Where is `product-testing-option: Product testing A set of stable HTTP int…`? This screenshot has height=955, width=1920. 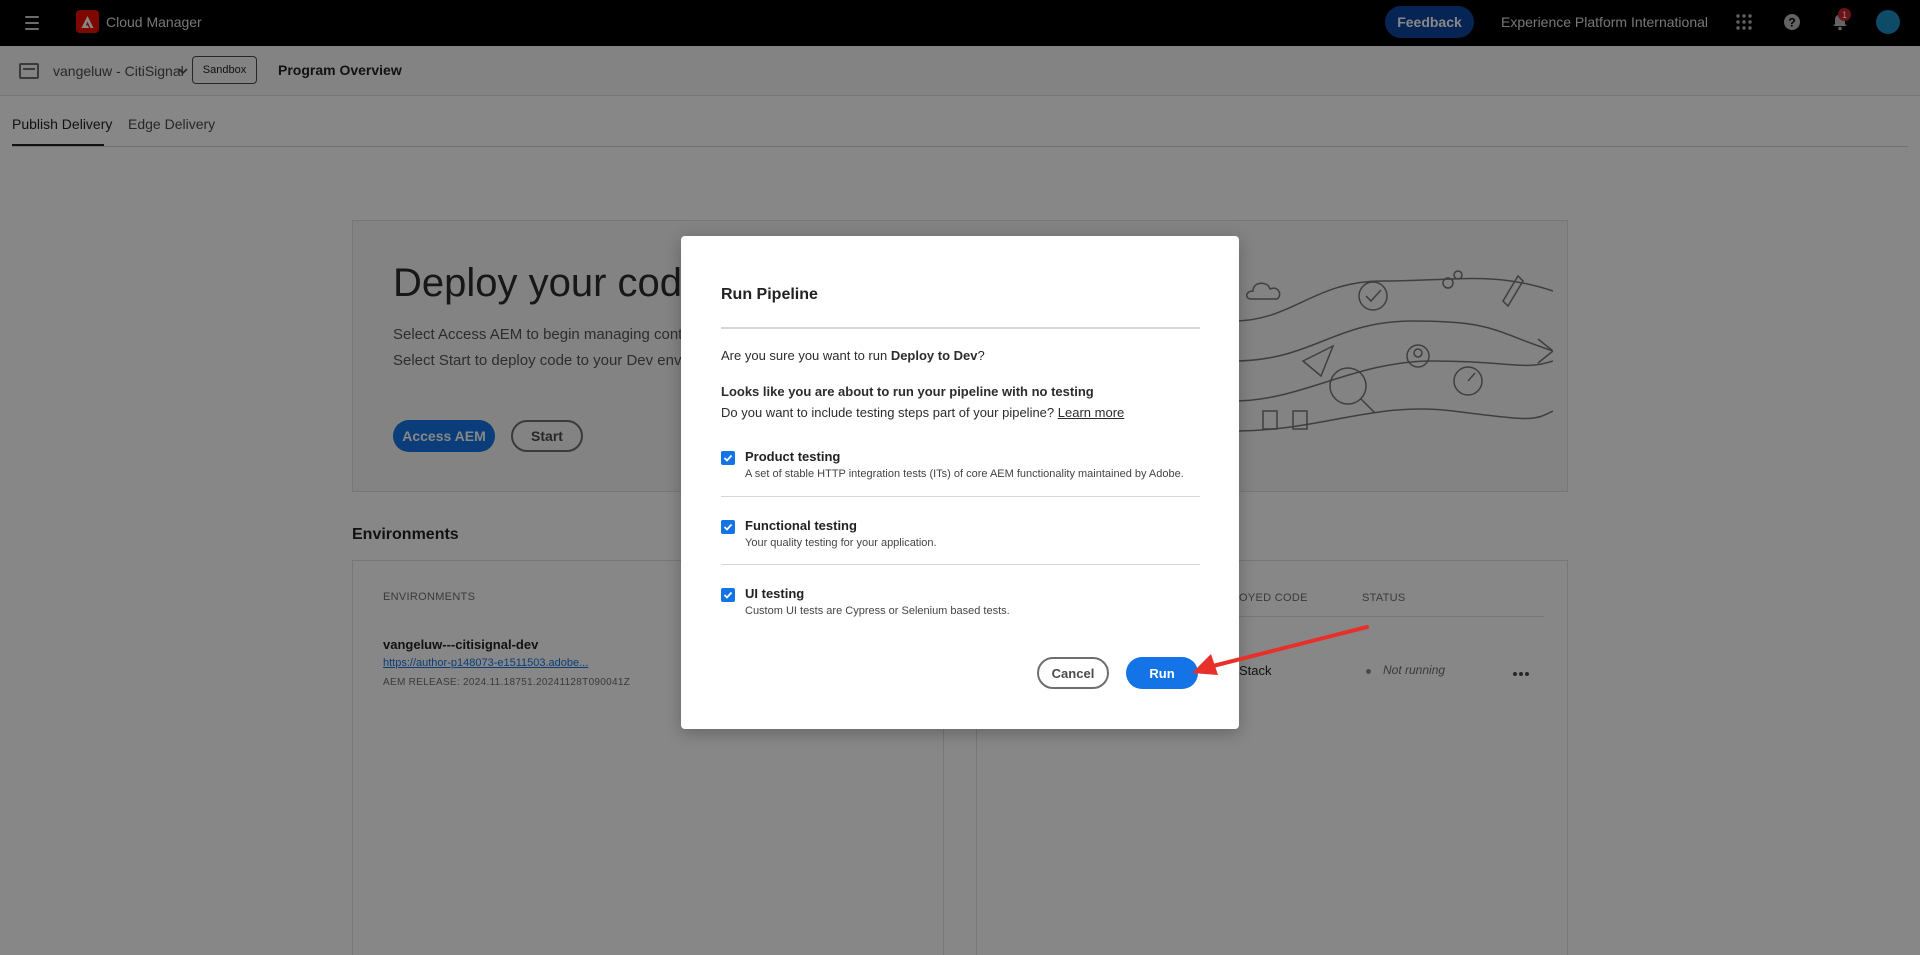 product-testing-option: Product testing A set of stable HTTP int… is located at coordinates (960, 474).